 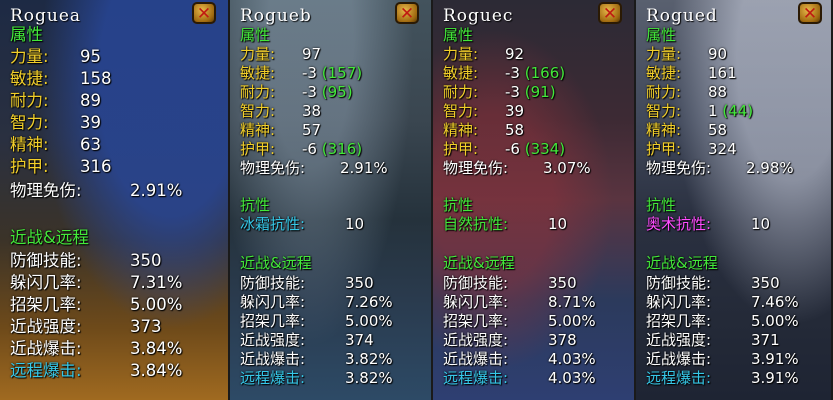 What do you see at coordinates (312, 111) in the screenshot?
I see `stat-value: 38` at bounding box center [312, 111].